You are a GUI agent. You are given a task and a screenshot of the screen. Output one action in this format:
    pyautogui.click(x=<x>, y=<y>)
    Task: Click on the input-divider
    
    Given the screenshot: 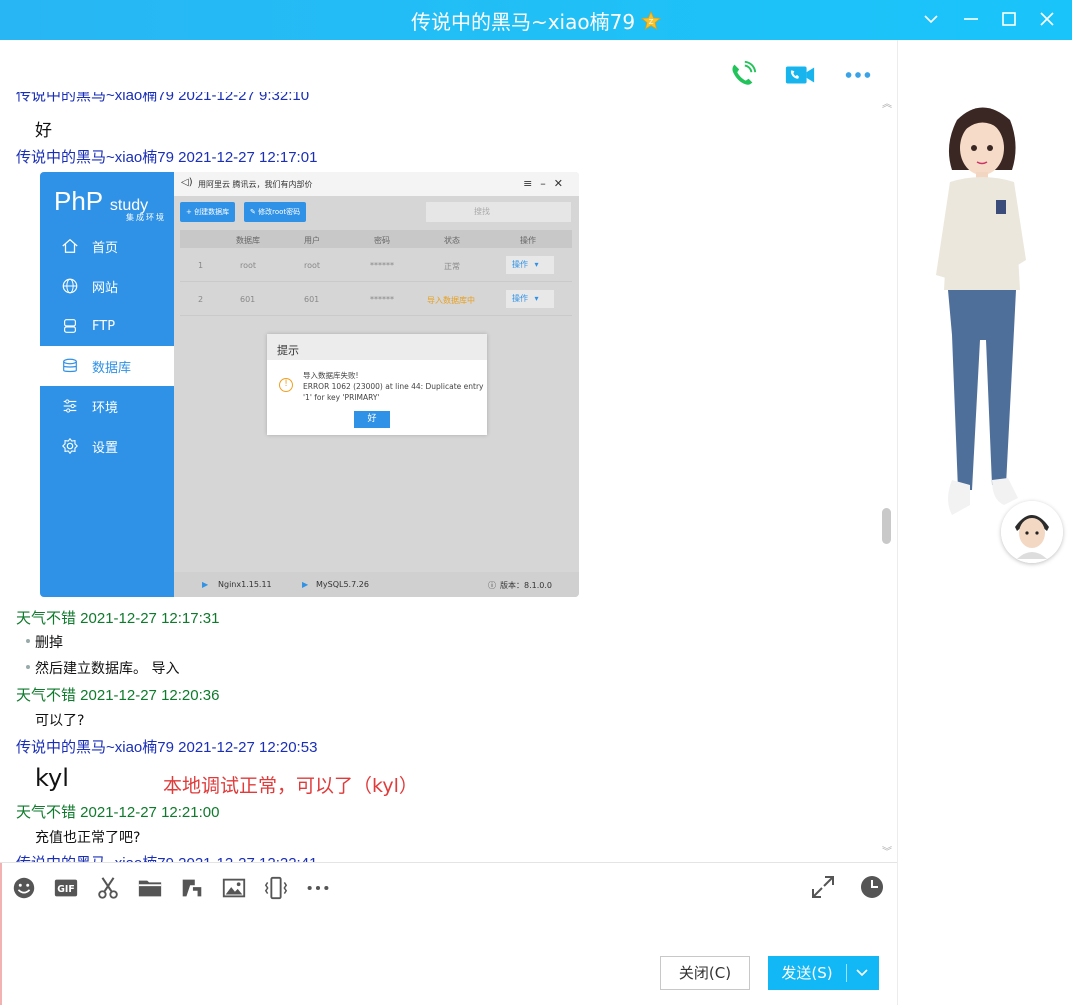 What is the action you would take?
    pyautogui.click(x=448, y=862)
    